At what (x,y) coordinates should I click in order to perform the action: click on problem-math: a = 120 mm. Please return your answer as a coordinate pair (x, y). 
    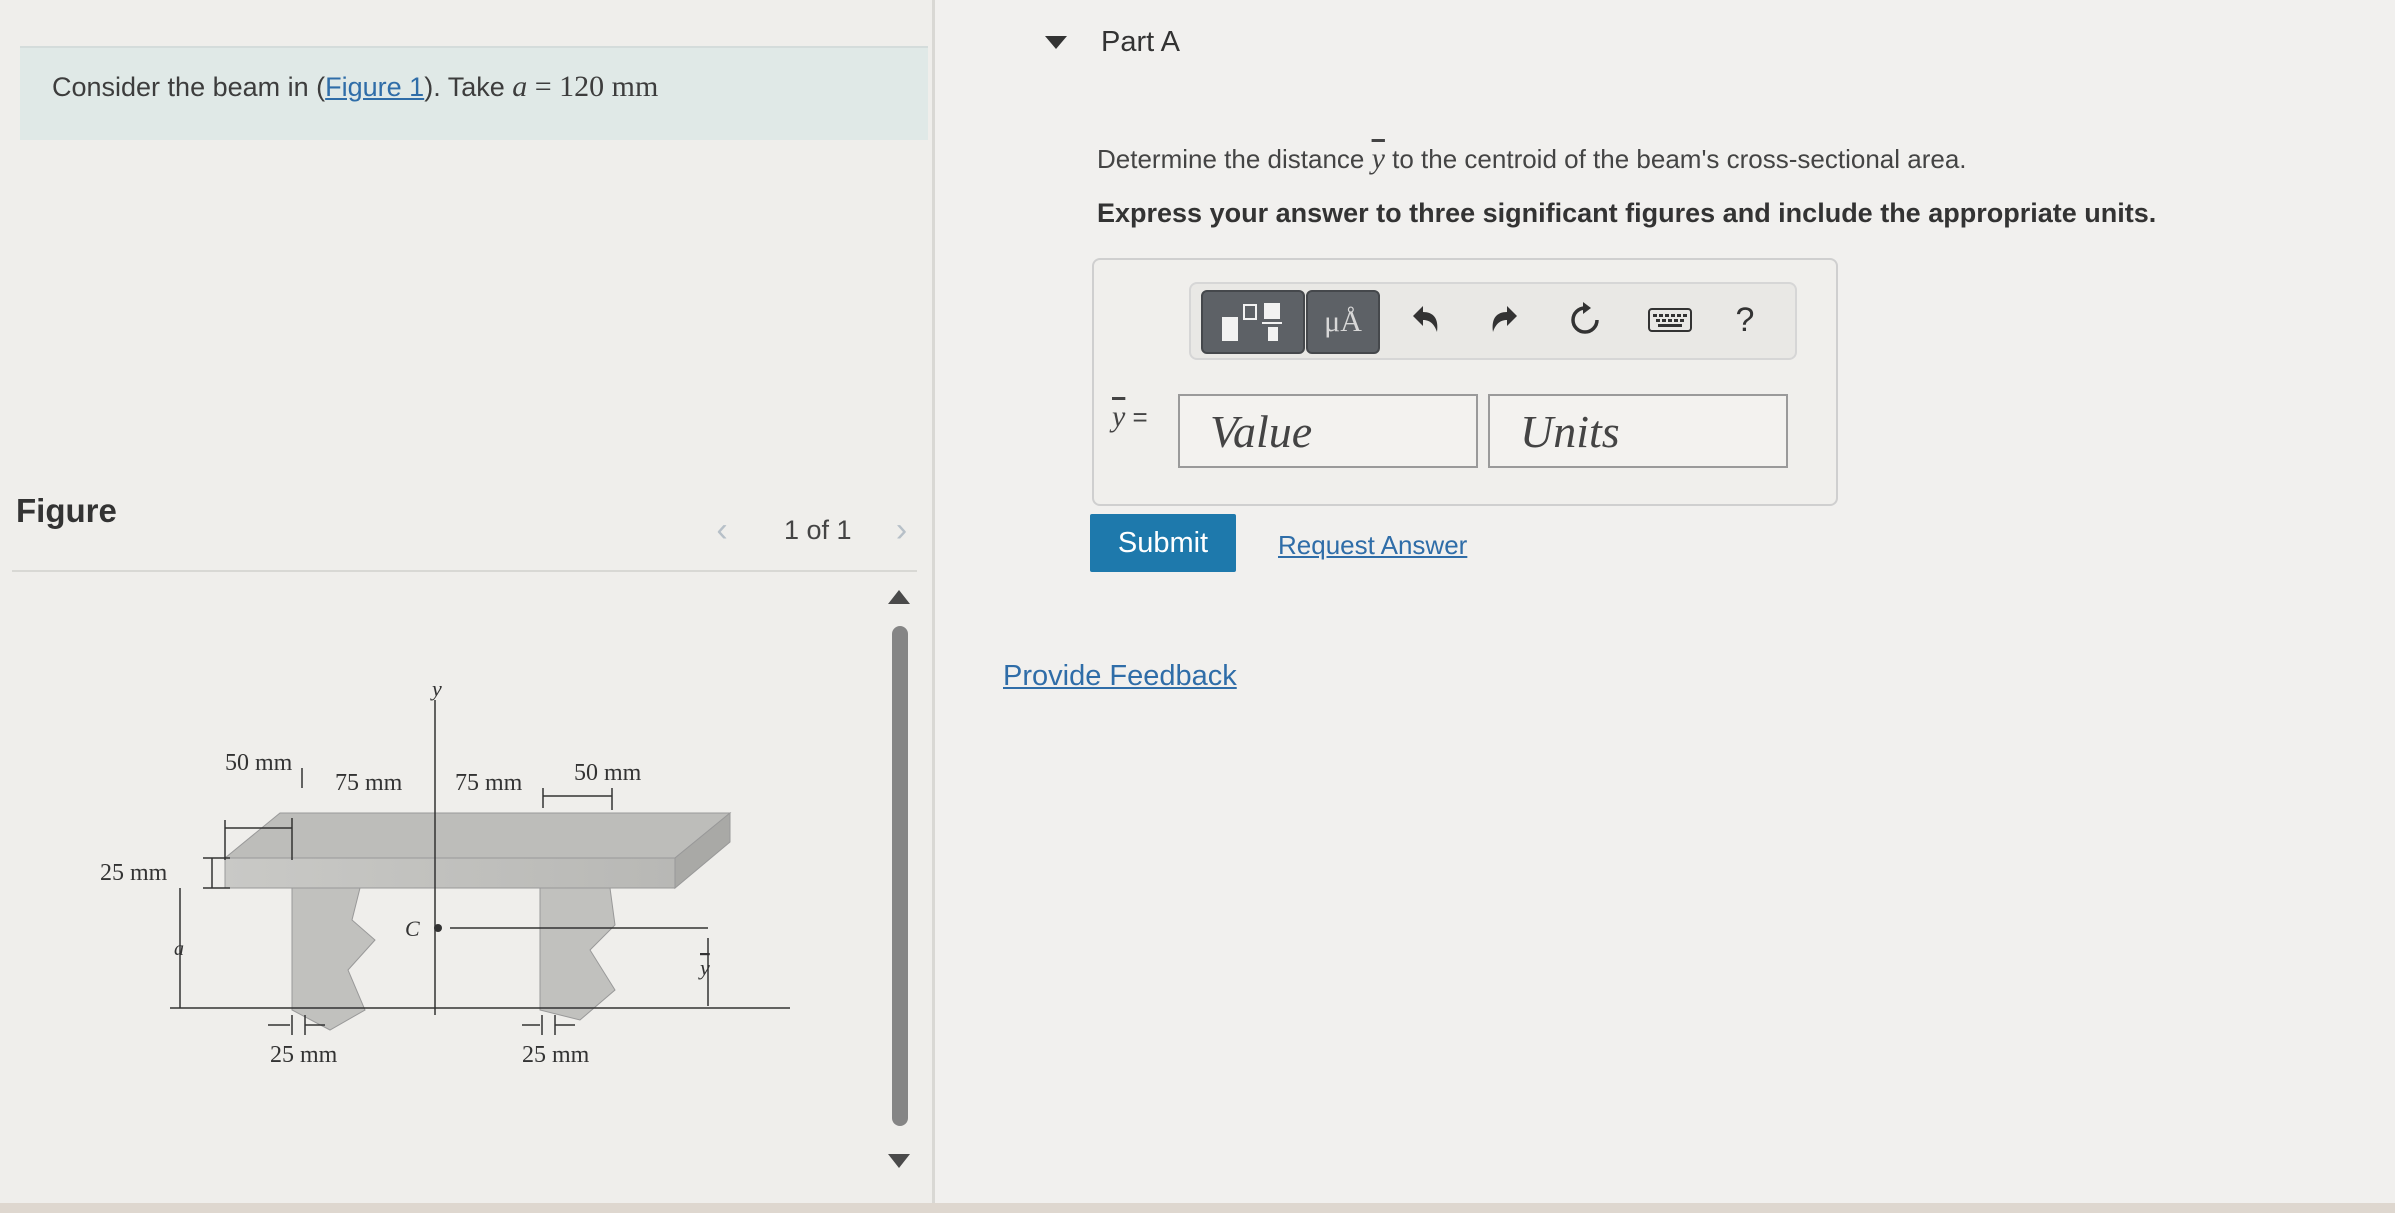
    Looking at the image, I should click on (585, 86).